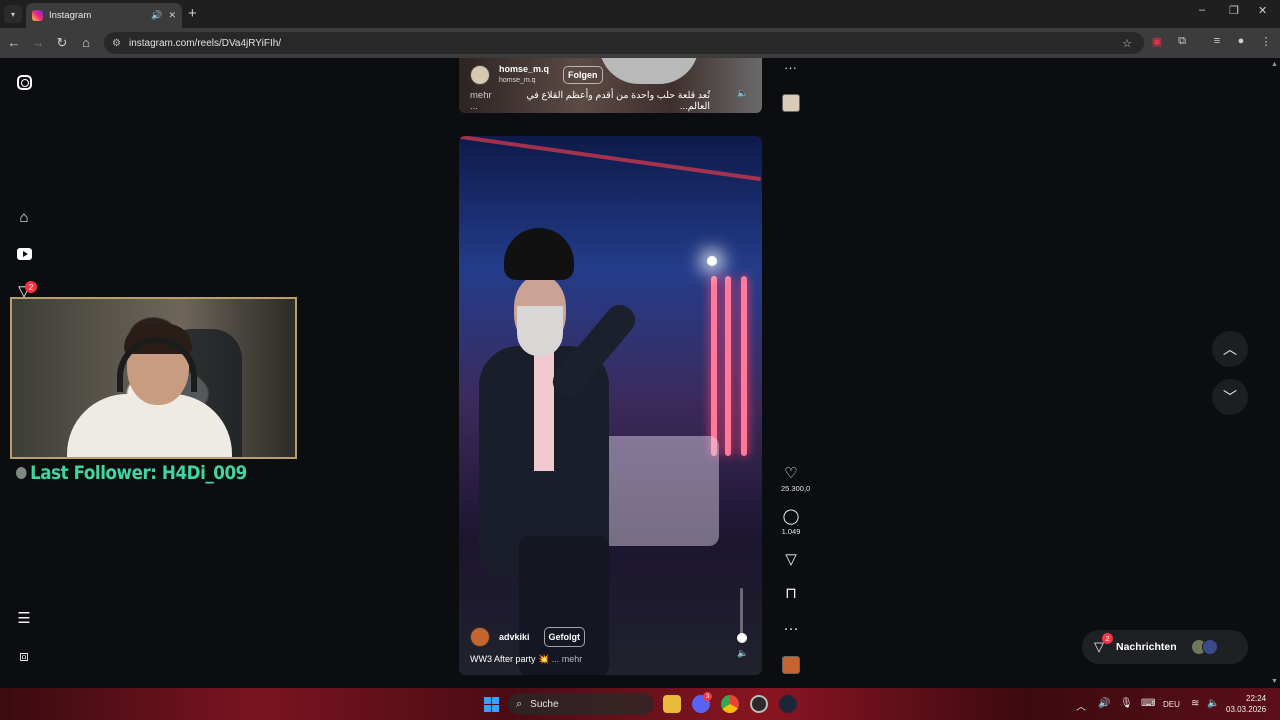  What do you see at coordinates (1148, 703) in the screenshot?
I see `keyboard-icon: ⌨` at bounding box center [1148, 703].